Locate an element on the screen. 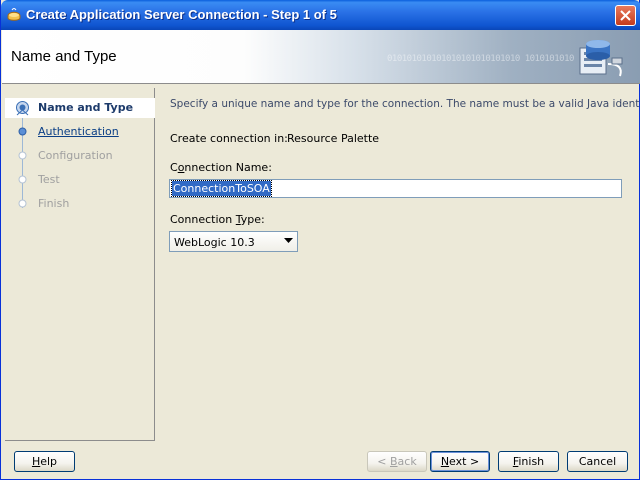 The image size is (640, 480). step-label: Configuration is located at coordinates (75, 155).